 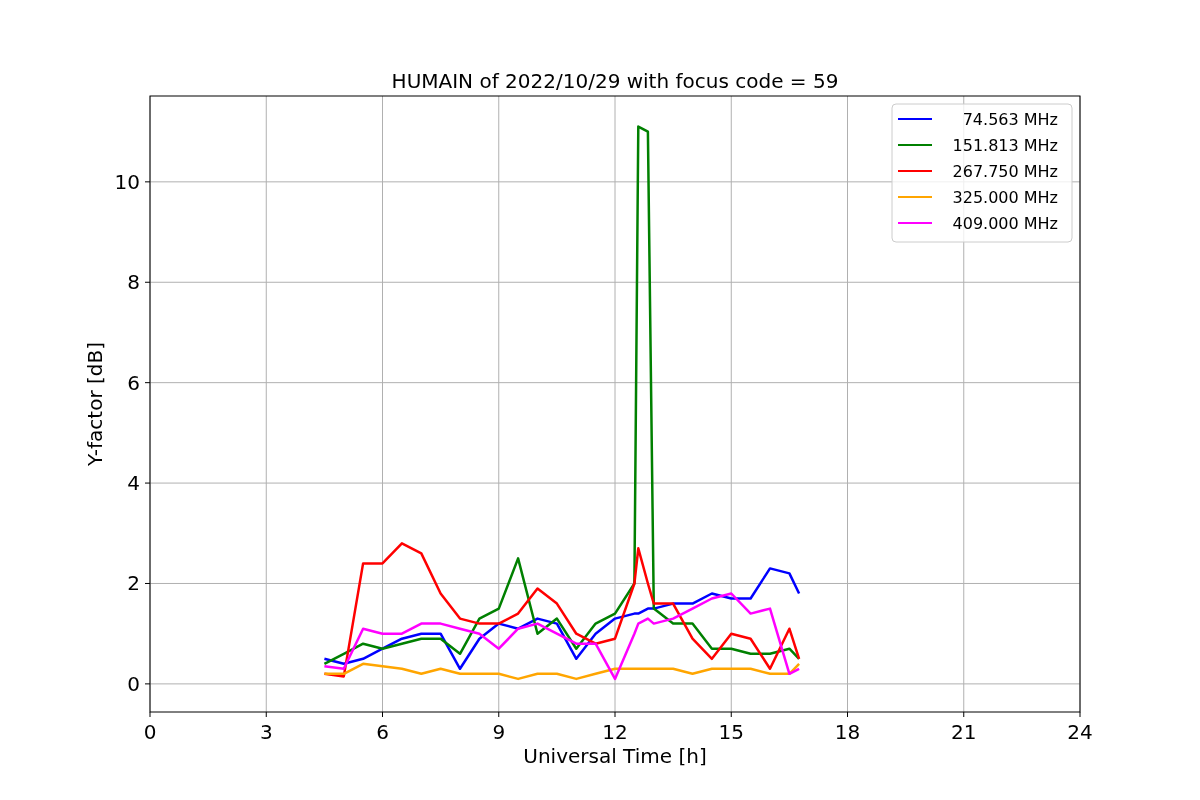 What do you see at coordinates (133, 583) in the screenshot?
I see `y-tick-label: 2` at bounding box center [133, 583].